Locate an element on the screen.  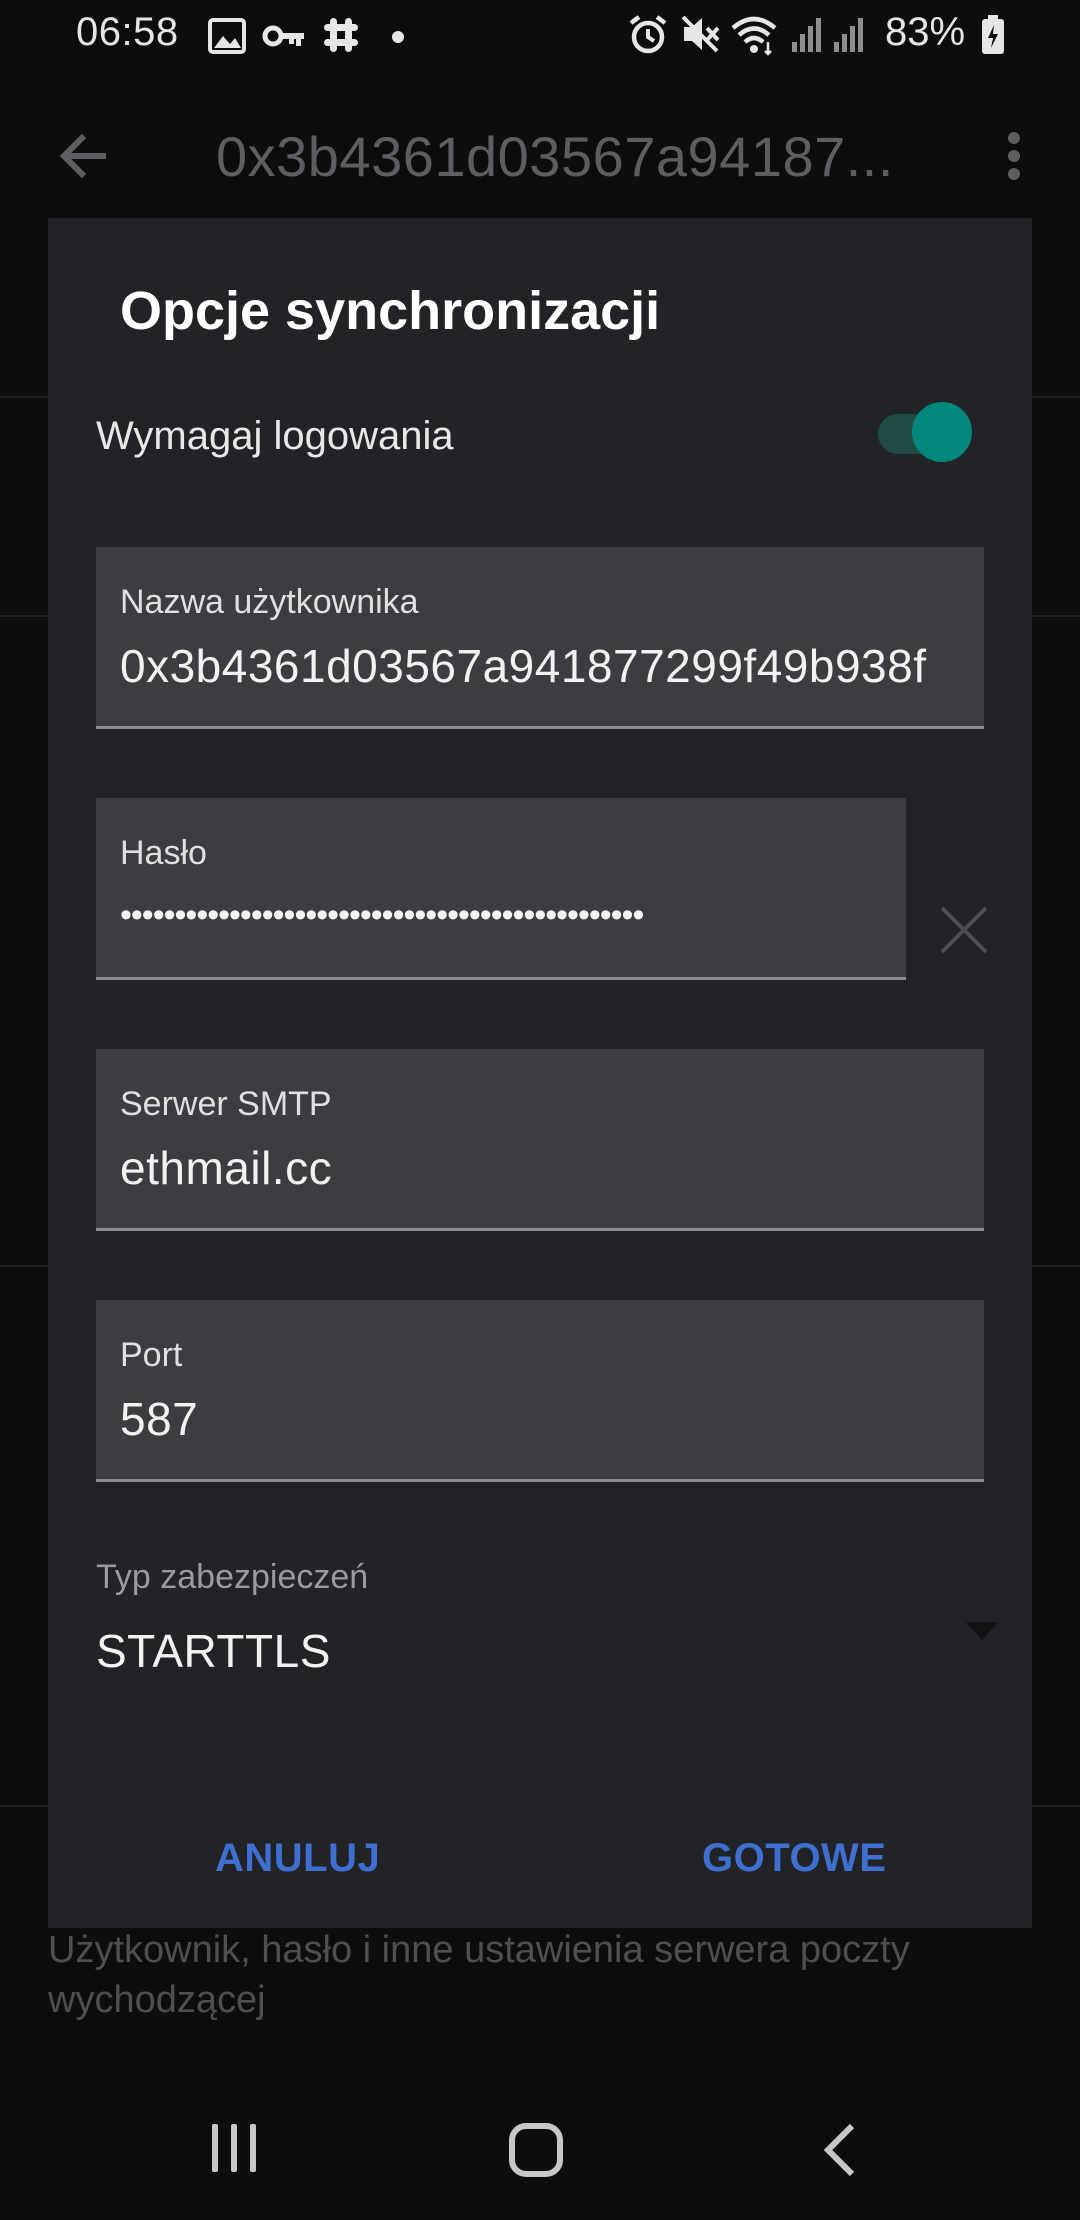
security-type-select: STARTTLS is located at coordinates (547, 1653).